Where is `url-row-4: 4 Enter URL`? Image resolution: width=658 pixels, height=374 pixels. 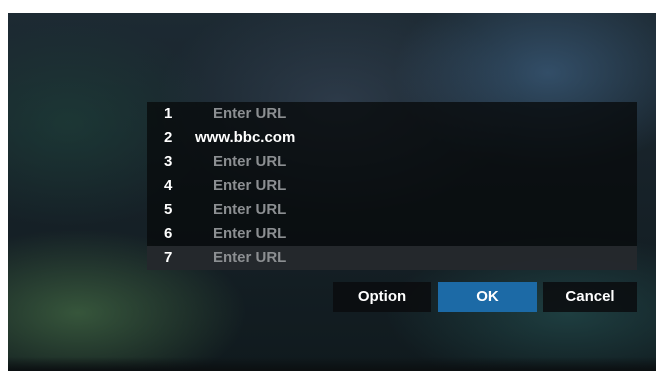 url-row-4: 4 Enter URL is located at coordinates (392, 186).